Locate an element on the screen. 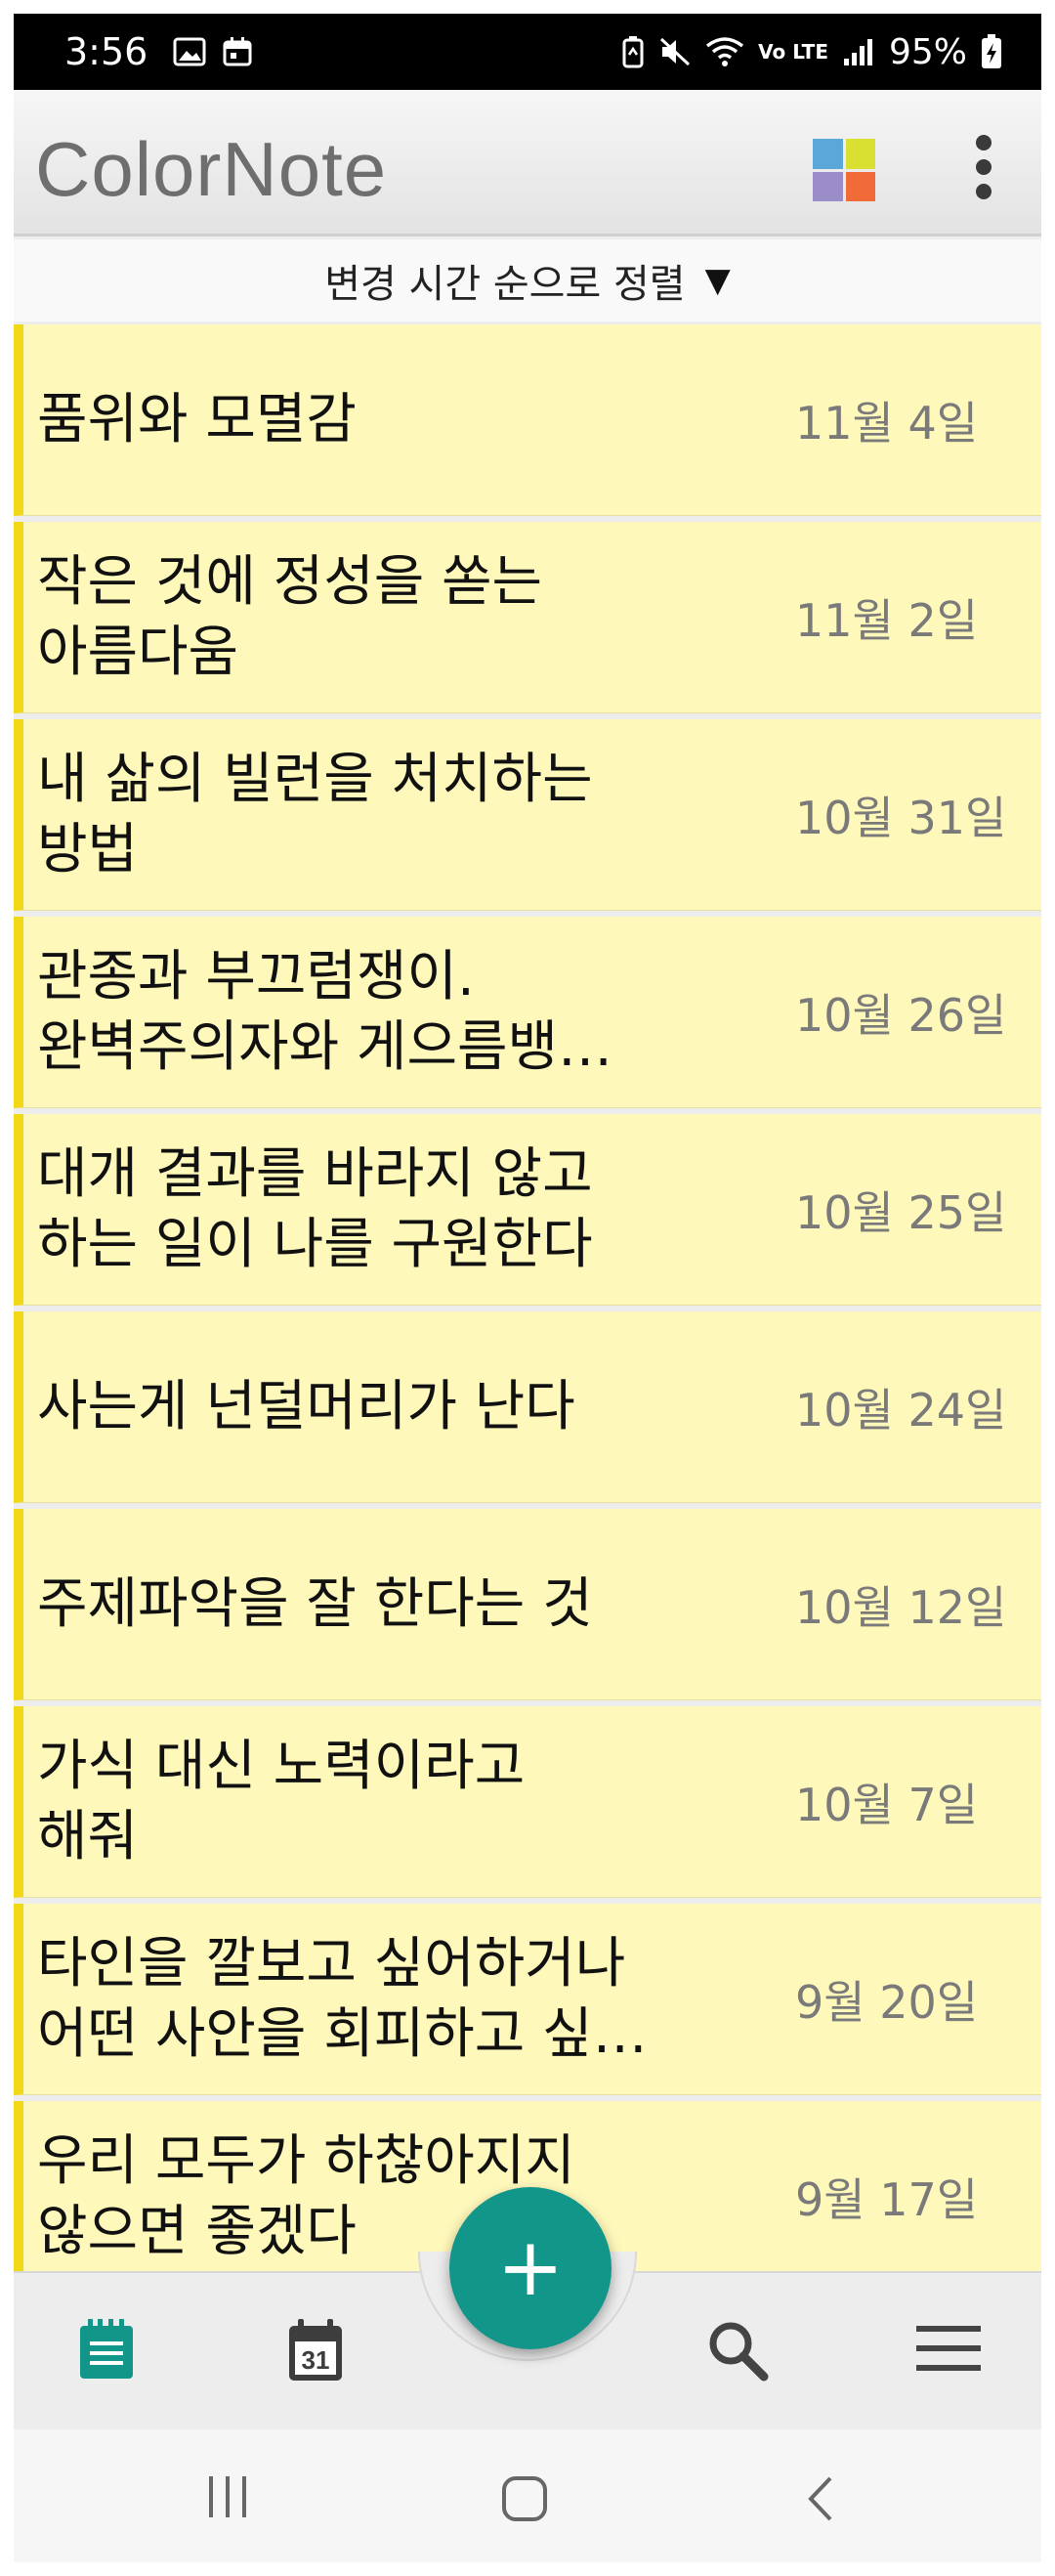 The width and height of the screenshot is (1055, 2576). menu-icon is located at coordinates (948, 2351).